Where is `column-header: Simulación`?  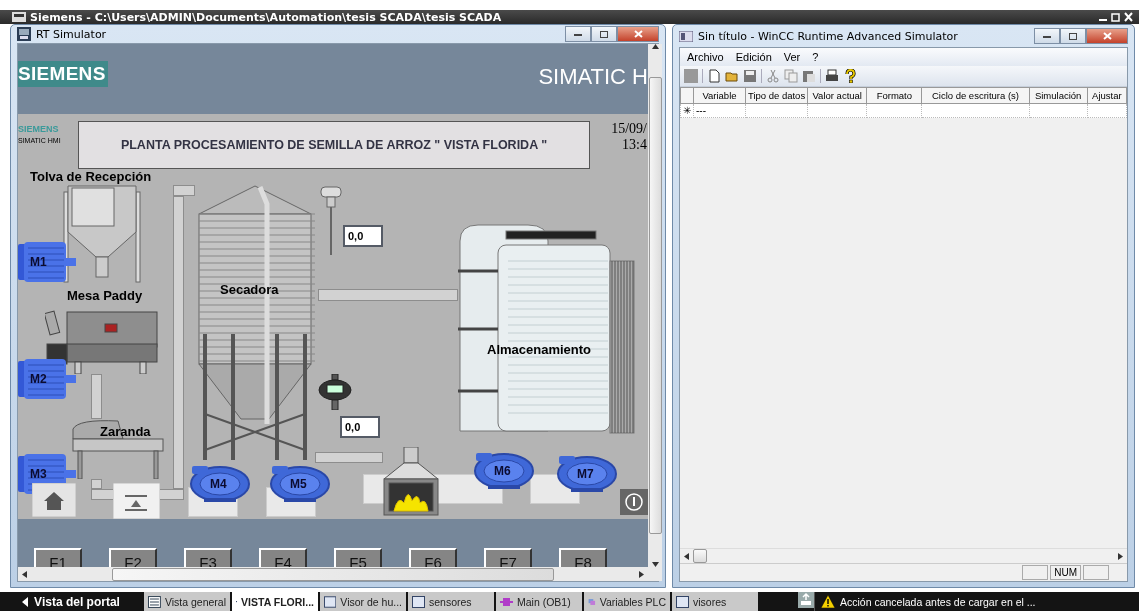 column-header: Simulación is located at coordinates (1058, 95).